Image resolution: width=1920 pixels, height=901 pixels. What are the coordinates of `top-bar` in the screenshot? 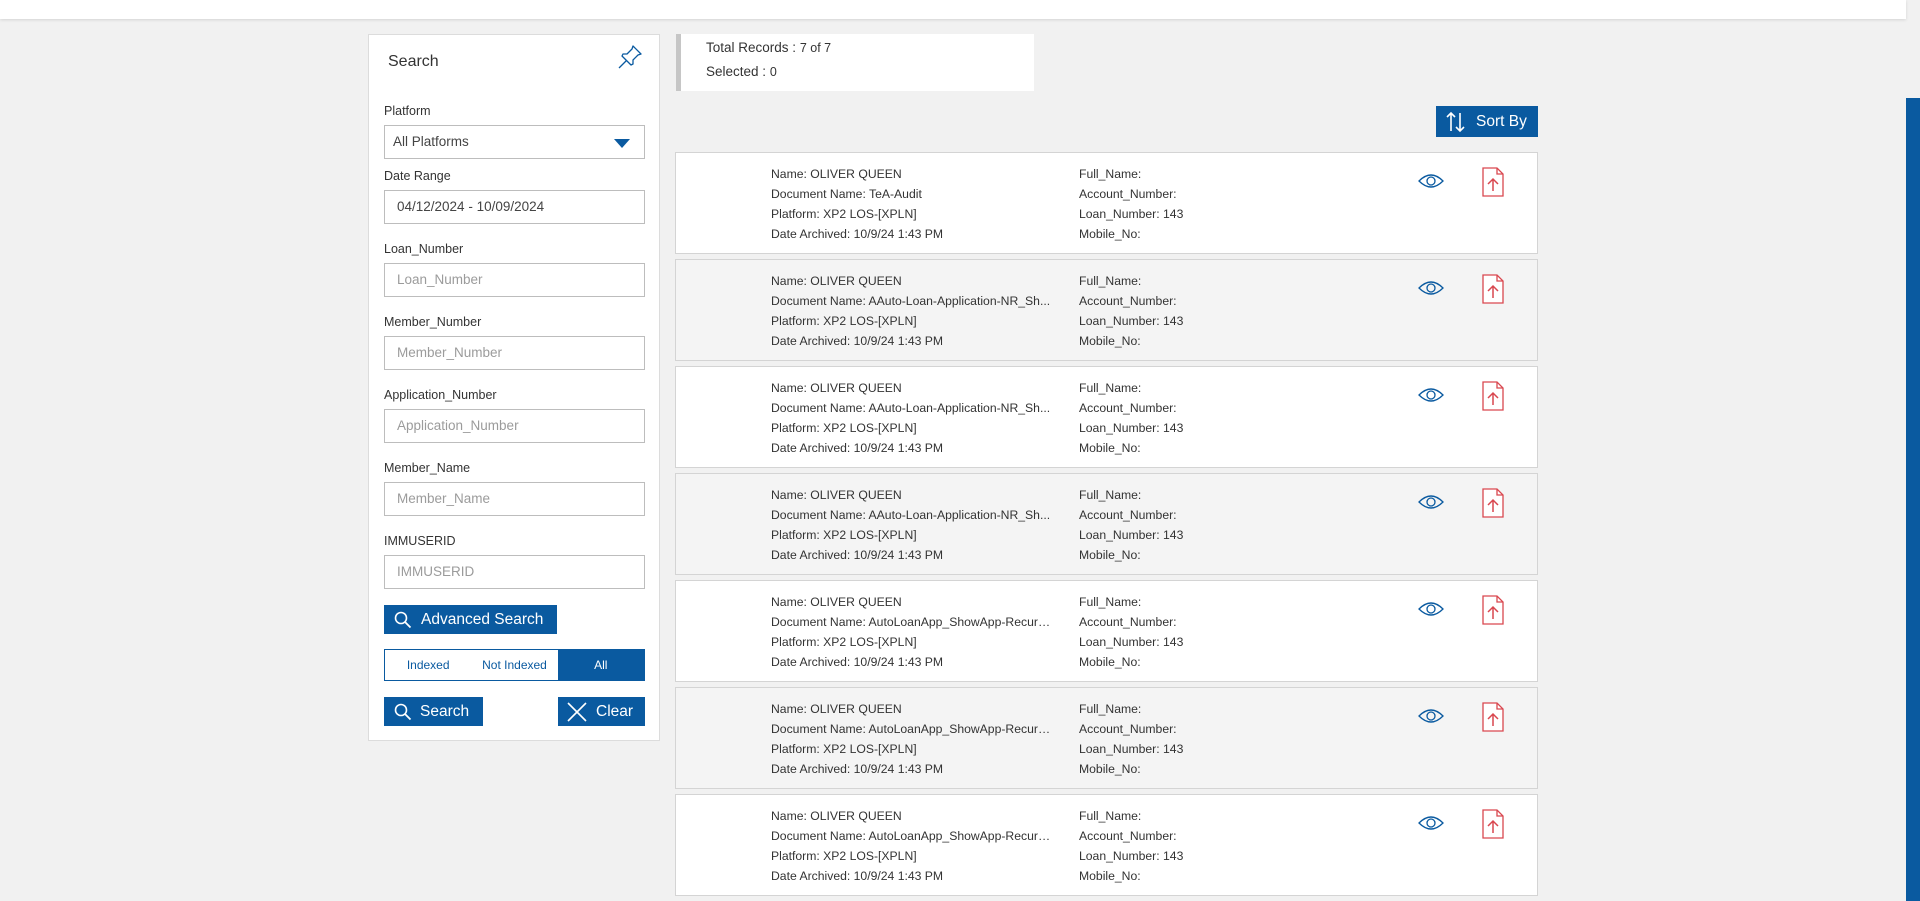 It's located at (953, 9).